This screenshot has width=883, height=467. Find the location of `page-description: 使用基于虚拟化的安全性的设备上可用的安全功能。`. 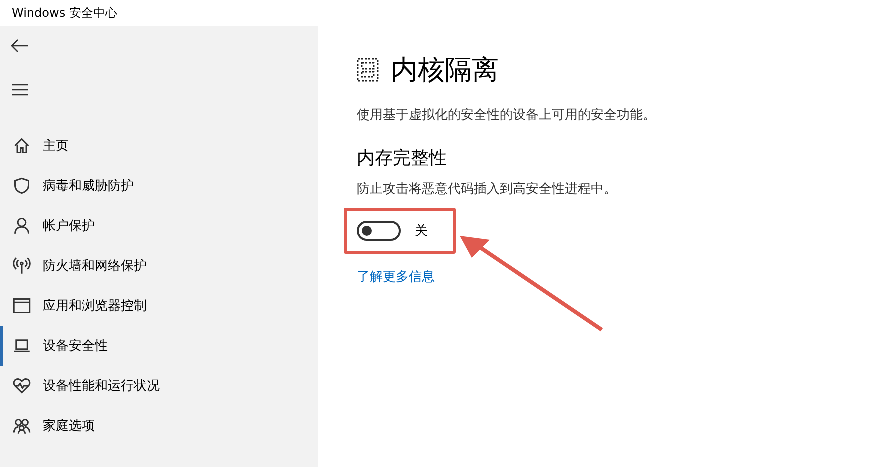

page-description: 使用基于虚拟化的安全性的设备上可用的安全功能。 is located at coordinates (507, 115).